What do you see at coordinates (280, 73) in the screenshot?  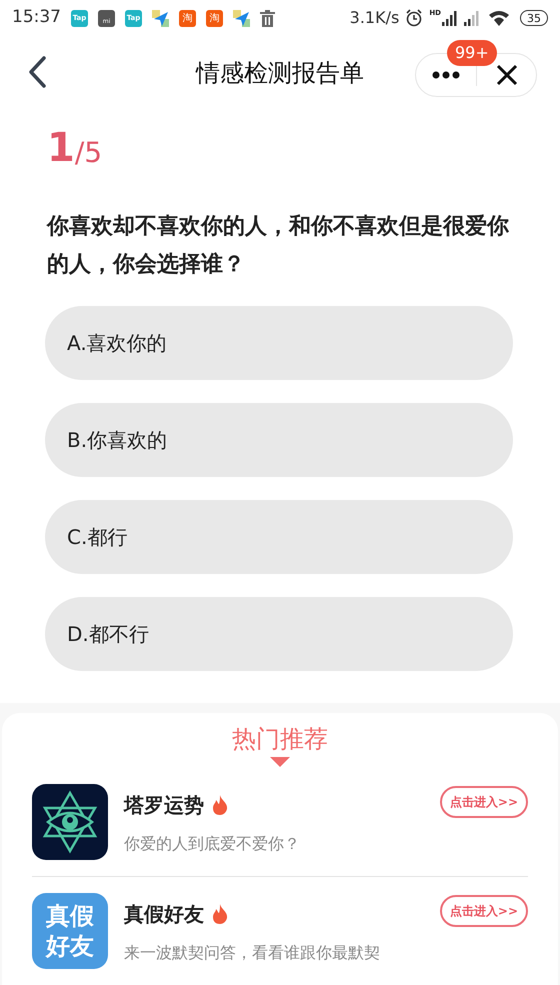 I see `page-title: 情感检测报告单` at bounding box center [280, 73].